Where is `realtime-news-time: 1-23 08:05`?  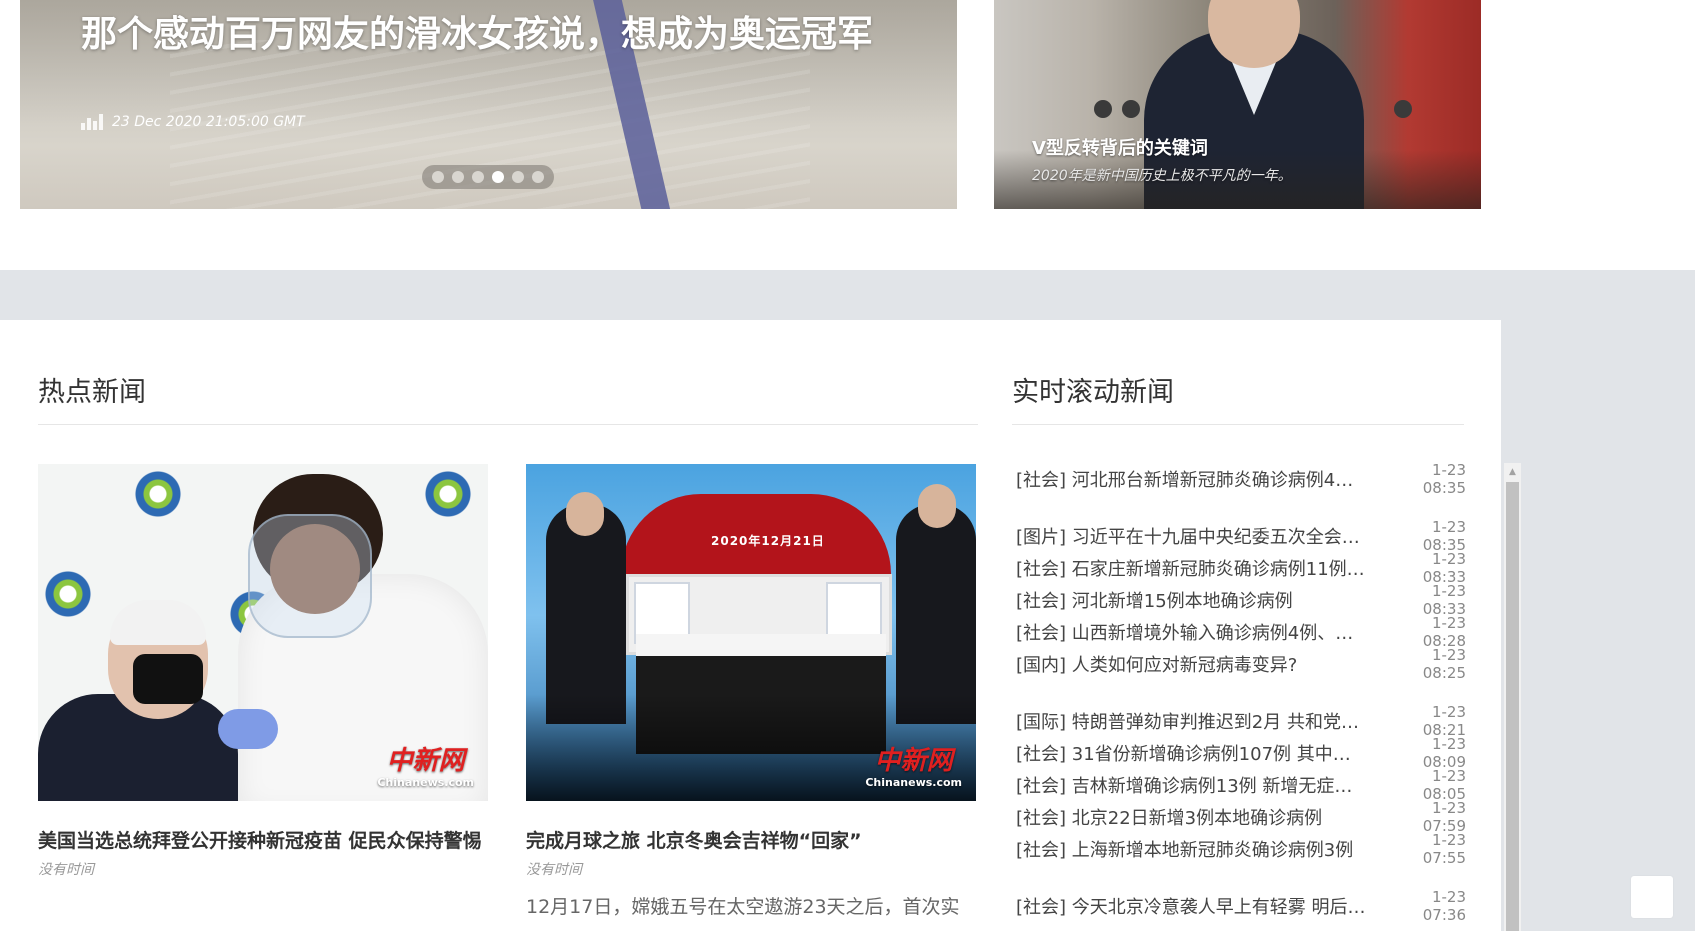 realtime-news-time: 1-23 08:05 is located at coordinates (1444, 785).